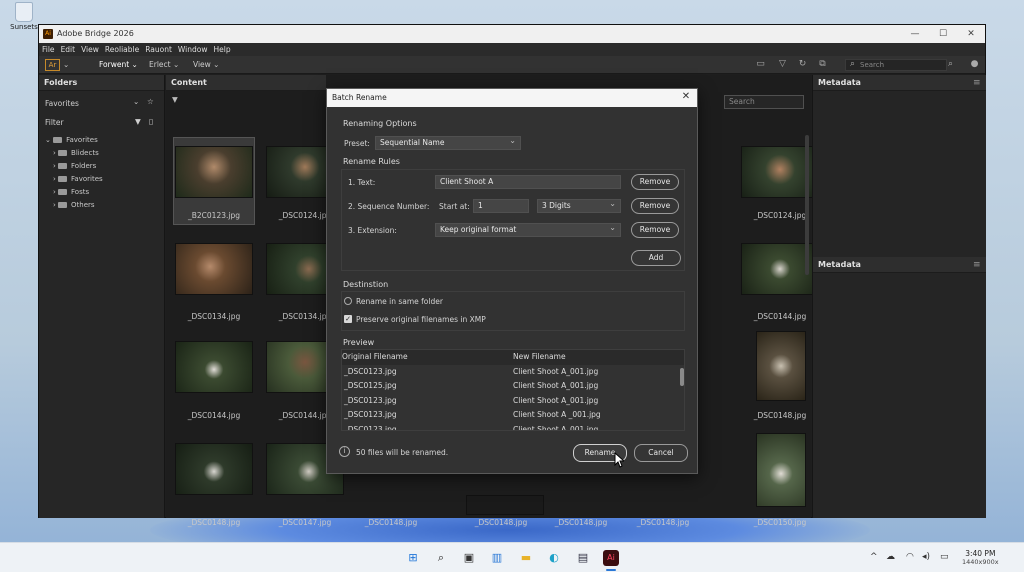 The image size is (1024, 572). Describe the element at coordinates (807, 205) in the screenshot. I see `scrollbar` at that location.